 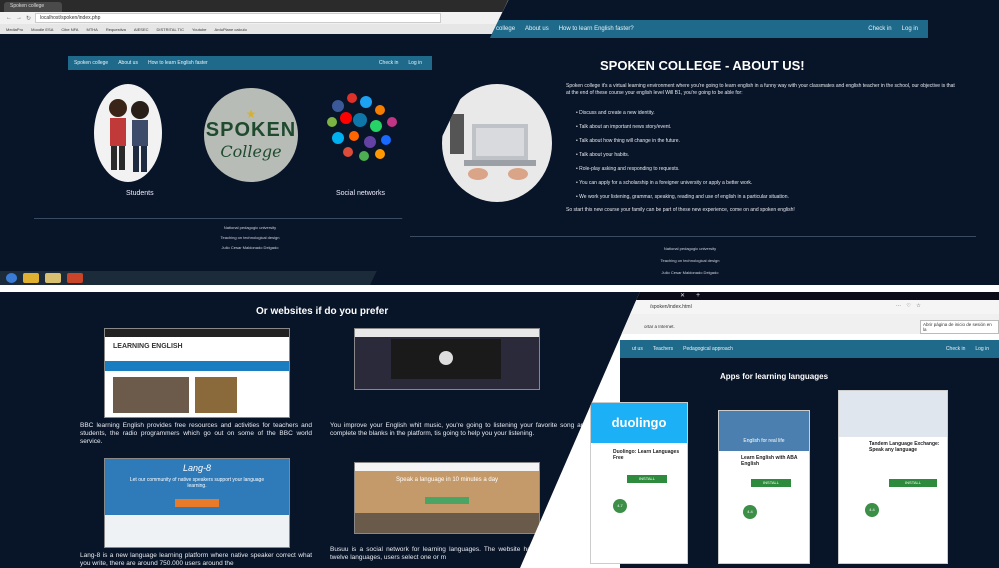 What do you see at coordinates (764, 431) in the screenshot?
I see `aba-banner: English for real life` at bounding box center [764, 431].